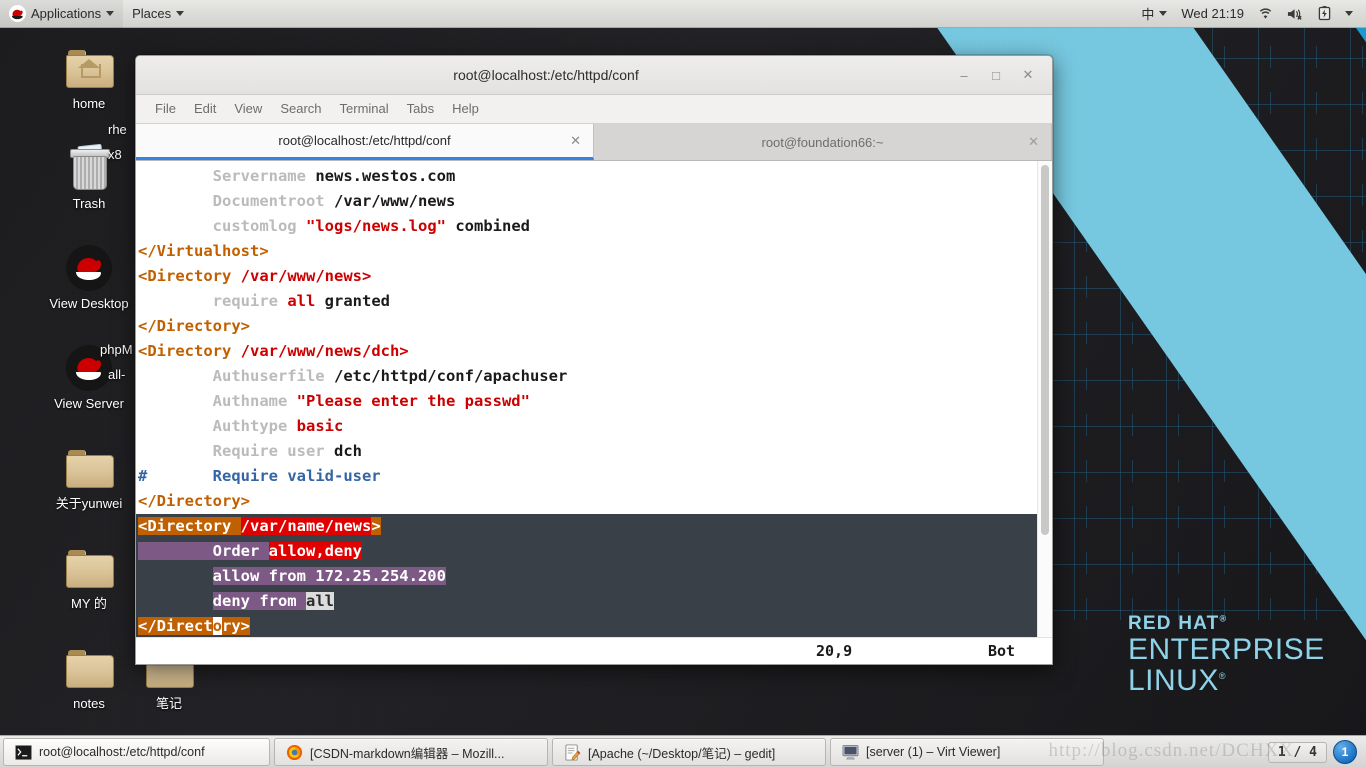 Image resolution: width=1366 pixels, height=768 pixels. I want to click on occluded-desktop-text-3: phpM, so click(116, 349).